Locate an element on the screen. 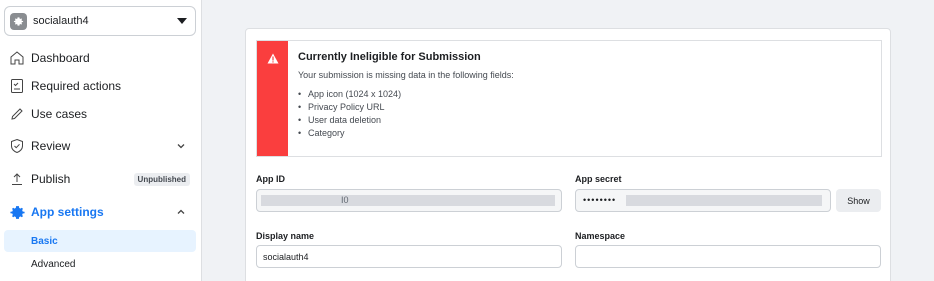  sidebar-item-app-settings: App settings is located at coordinates (102, 212).